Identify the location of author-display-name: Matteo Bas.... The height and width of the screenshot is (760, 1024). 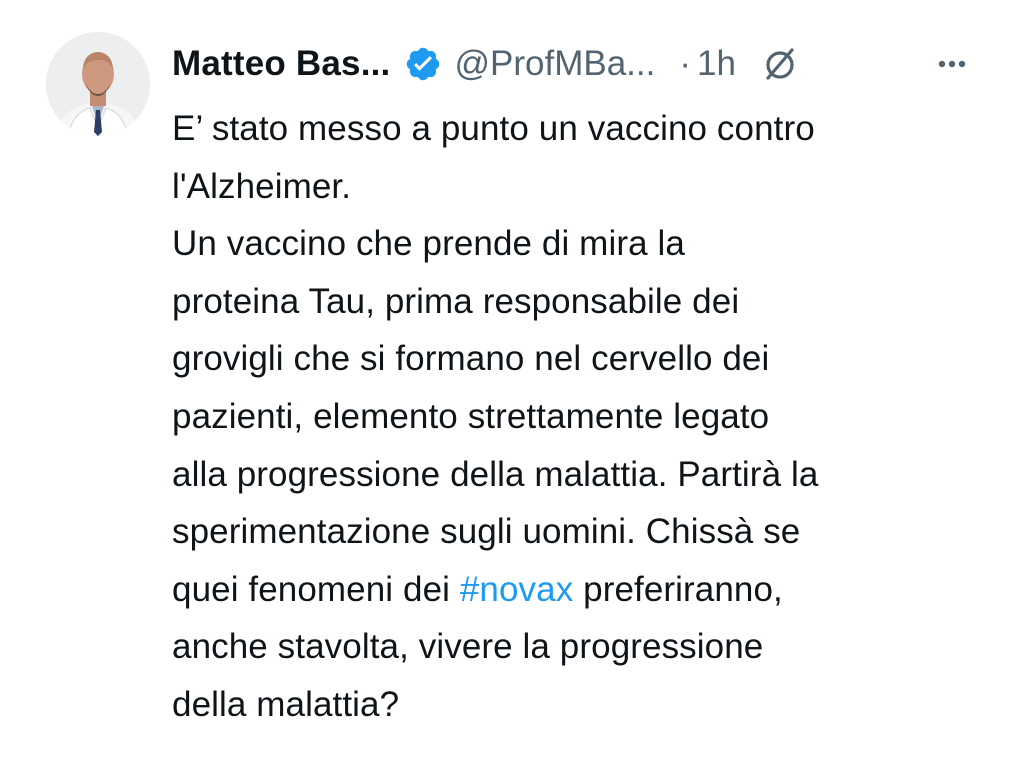
(281, 64).